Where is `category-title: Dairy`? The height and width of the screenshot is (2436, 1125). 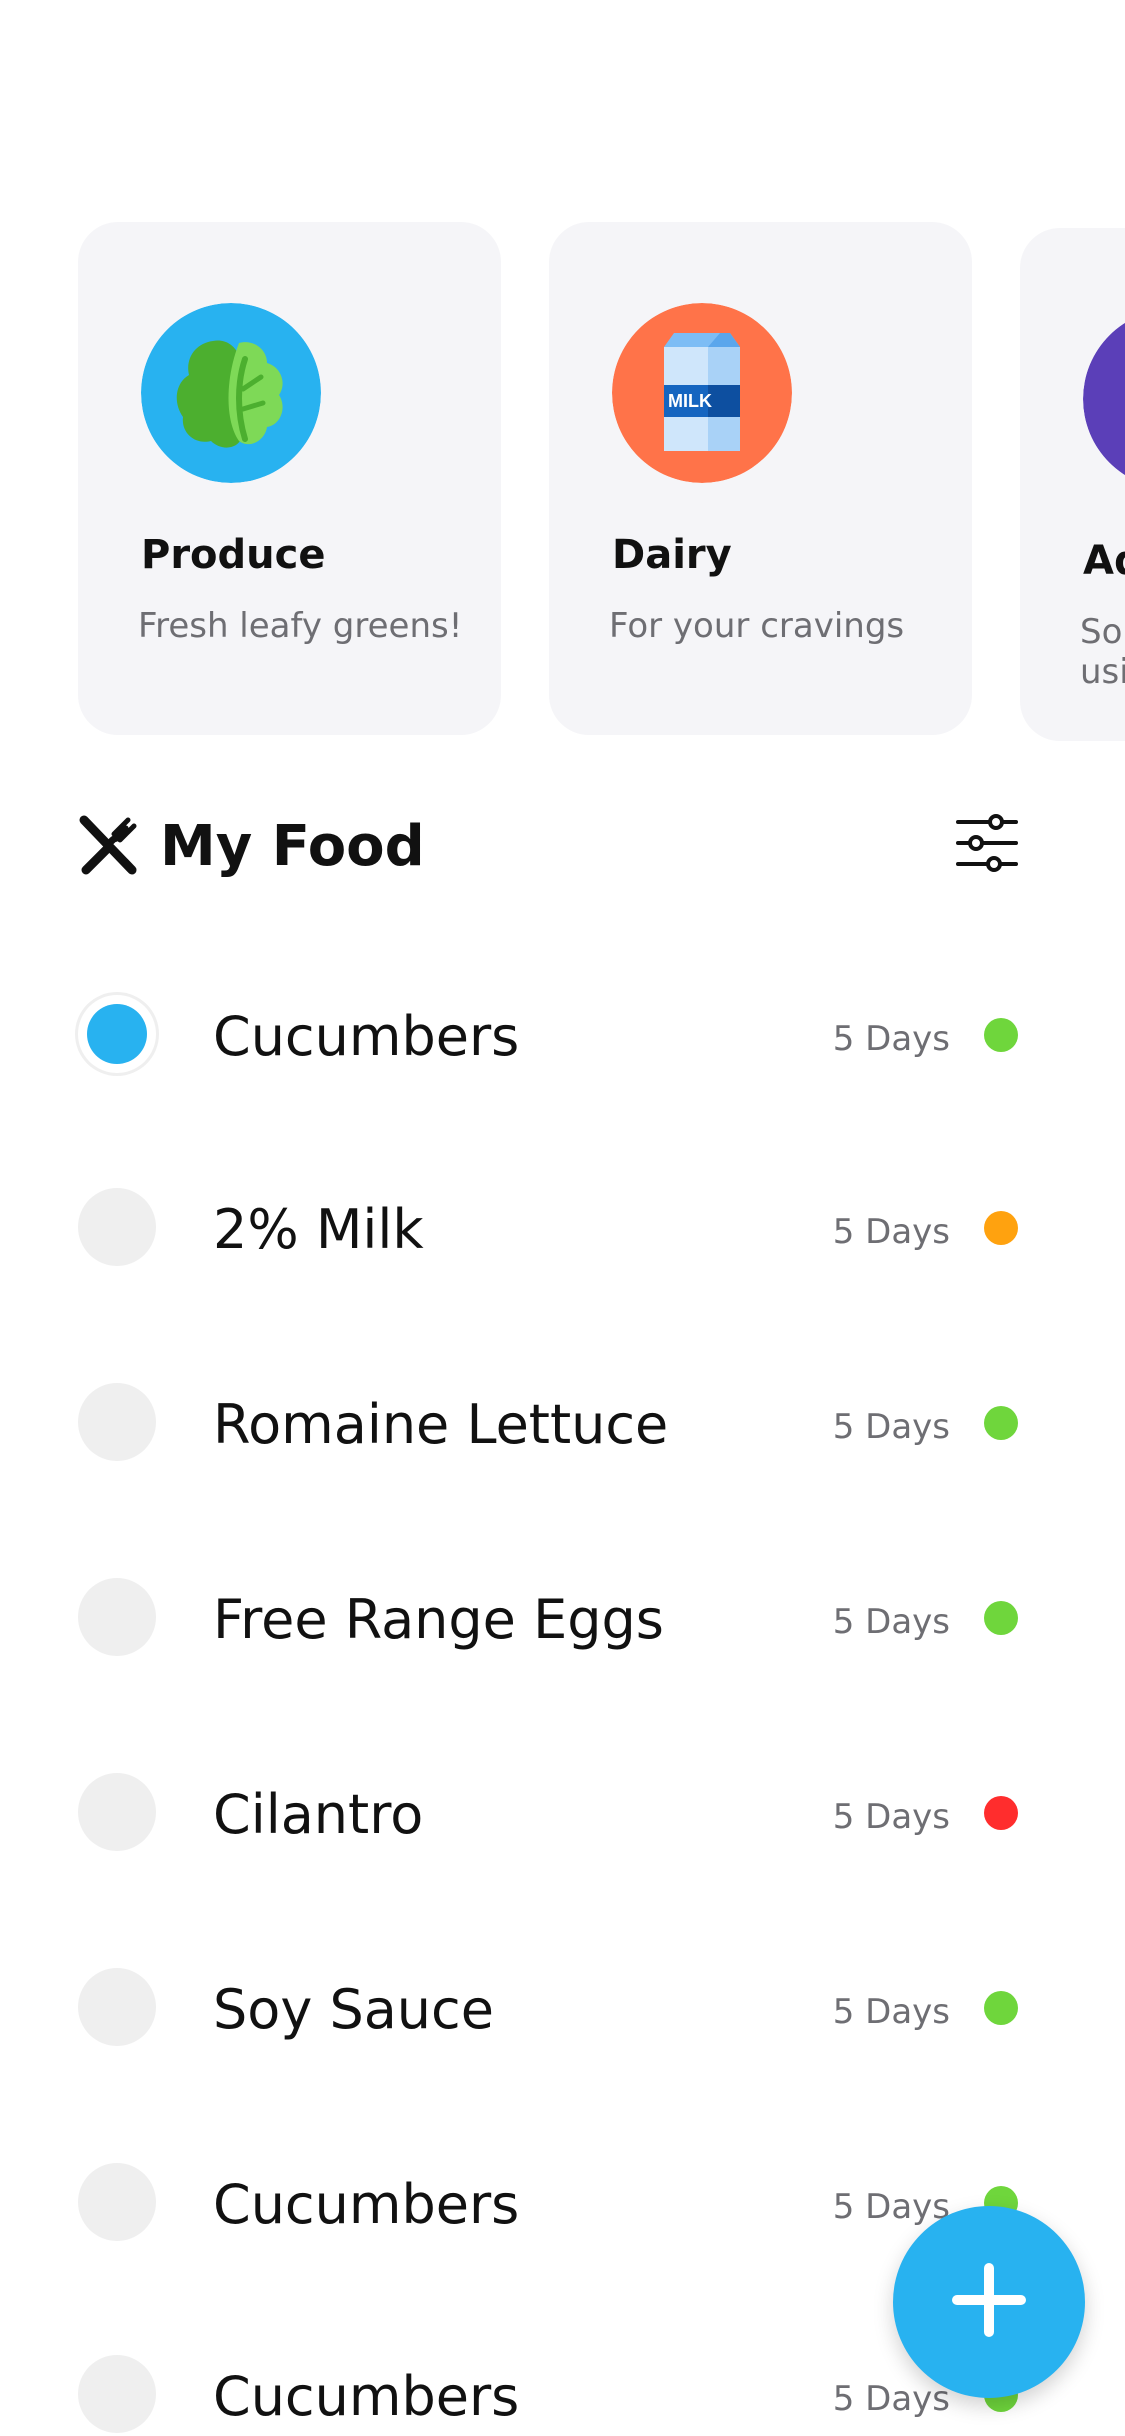 category-title: Dairy is located at coordinates (672, 555).